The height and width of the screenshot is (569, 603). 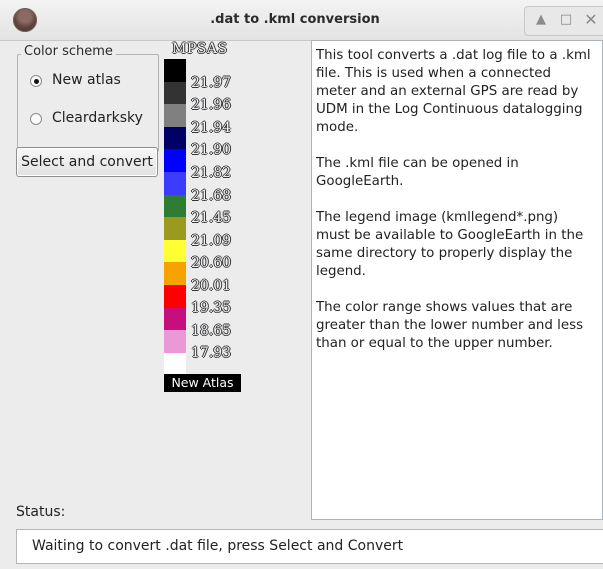 What do you see at coordinates (211, 286) in the screenshot?
I see `legend-value: 20.01` at bounding box center [211, 286].